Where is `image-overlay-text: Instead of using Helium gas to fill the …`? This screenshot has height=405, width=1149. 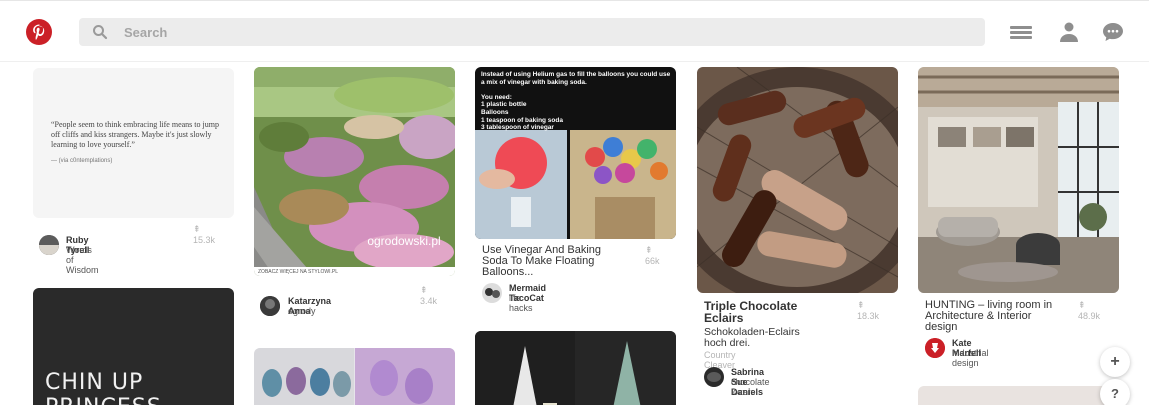
image-overlay-text: Instead of using Helium gas to fill the … is located at coordinates (576, 101).